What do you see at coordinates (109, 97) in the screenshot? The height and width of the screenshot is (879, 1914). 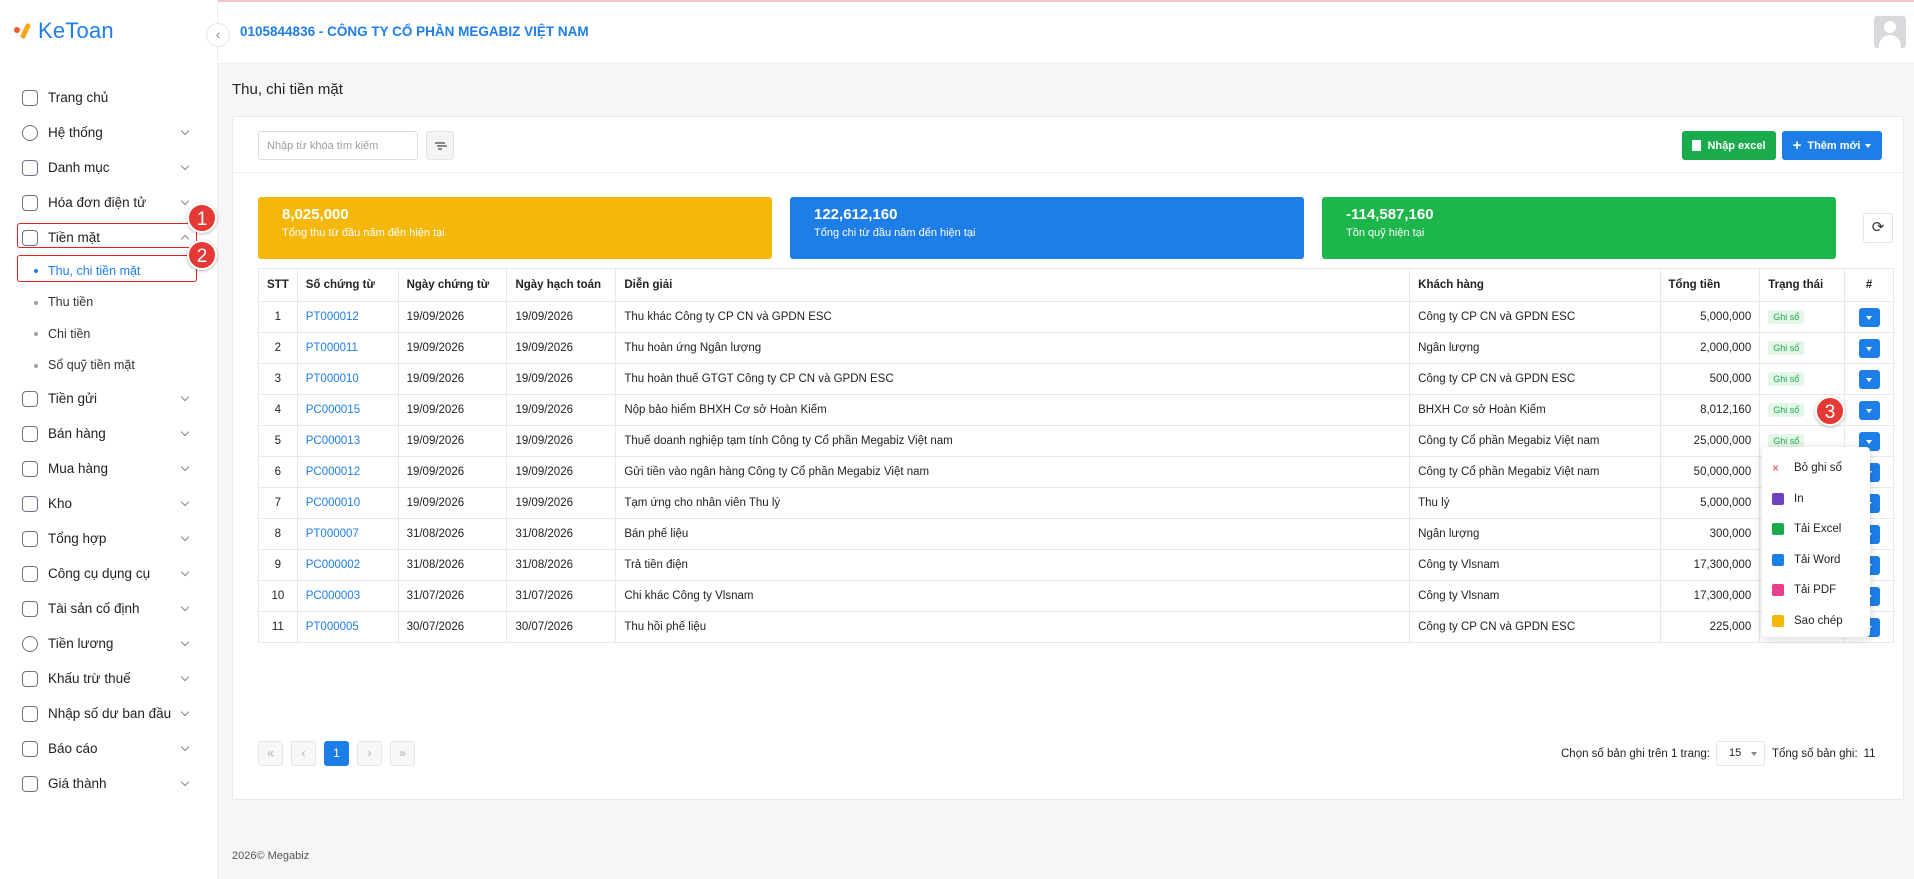 I see `sidebar-item-0: Trang chủ` at bounding box center [109, 97].